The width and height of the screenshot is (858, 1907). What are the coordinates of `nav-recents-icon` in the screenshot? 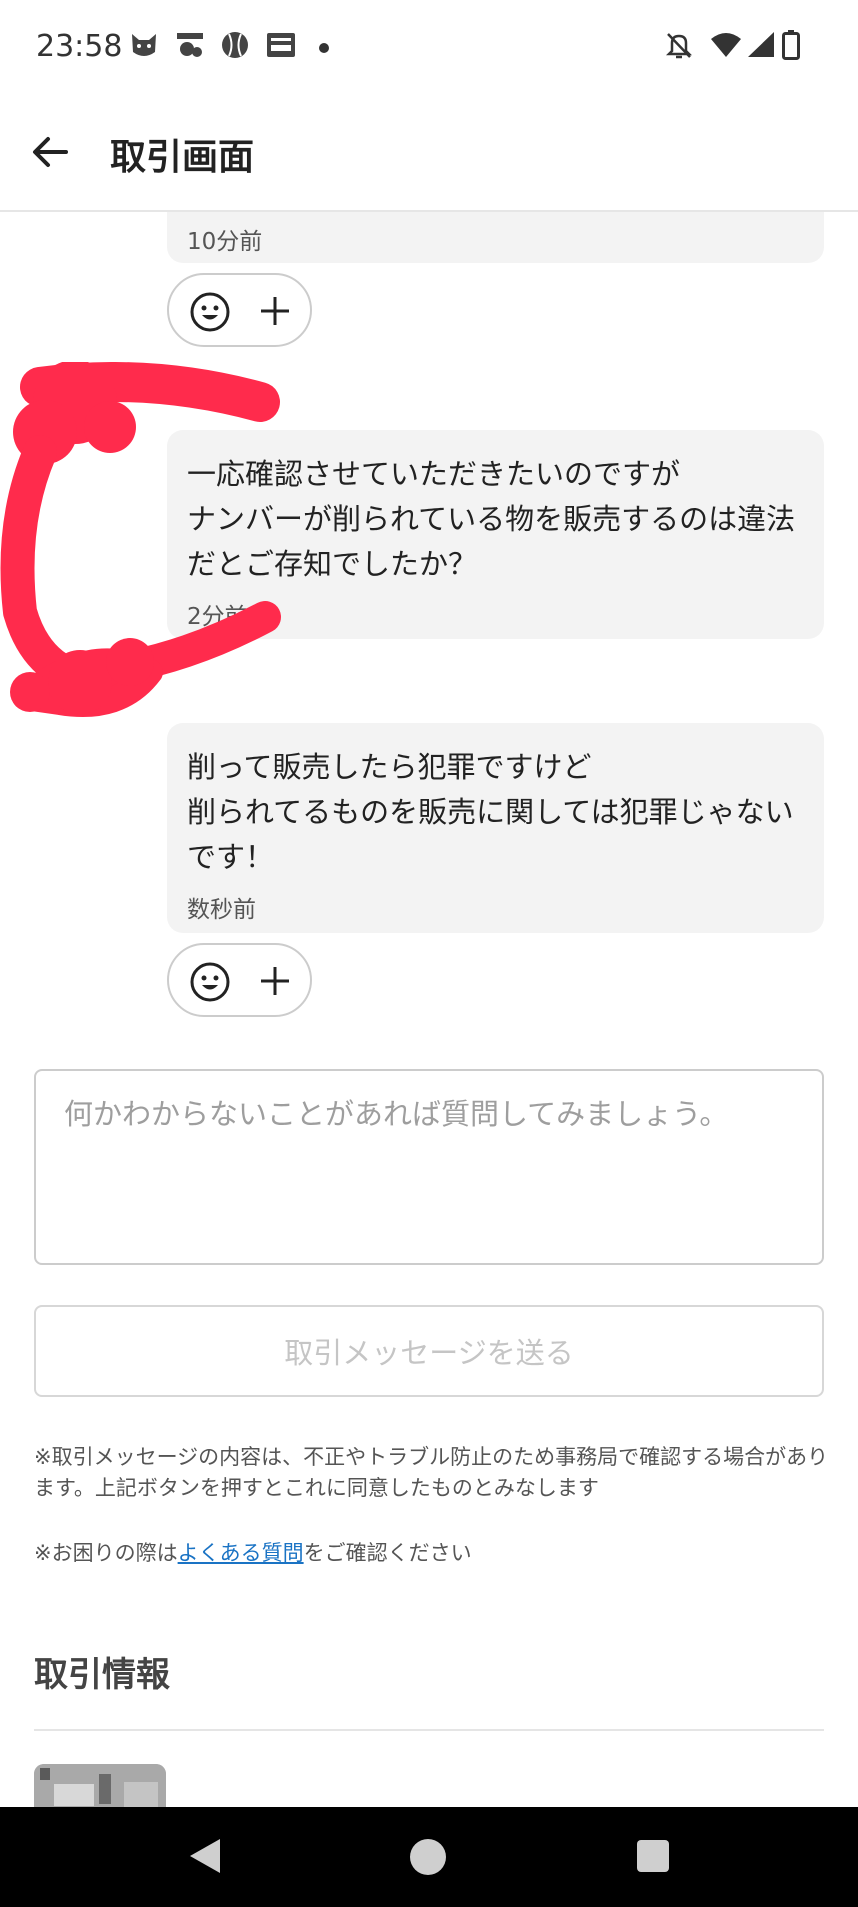 It's located at (653, 1856).